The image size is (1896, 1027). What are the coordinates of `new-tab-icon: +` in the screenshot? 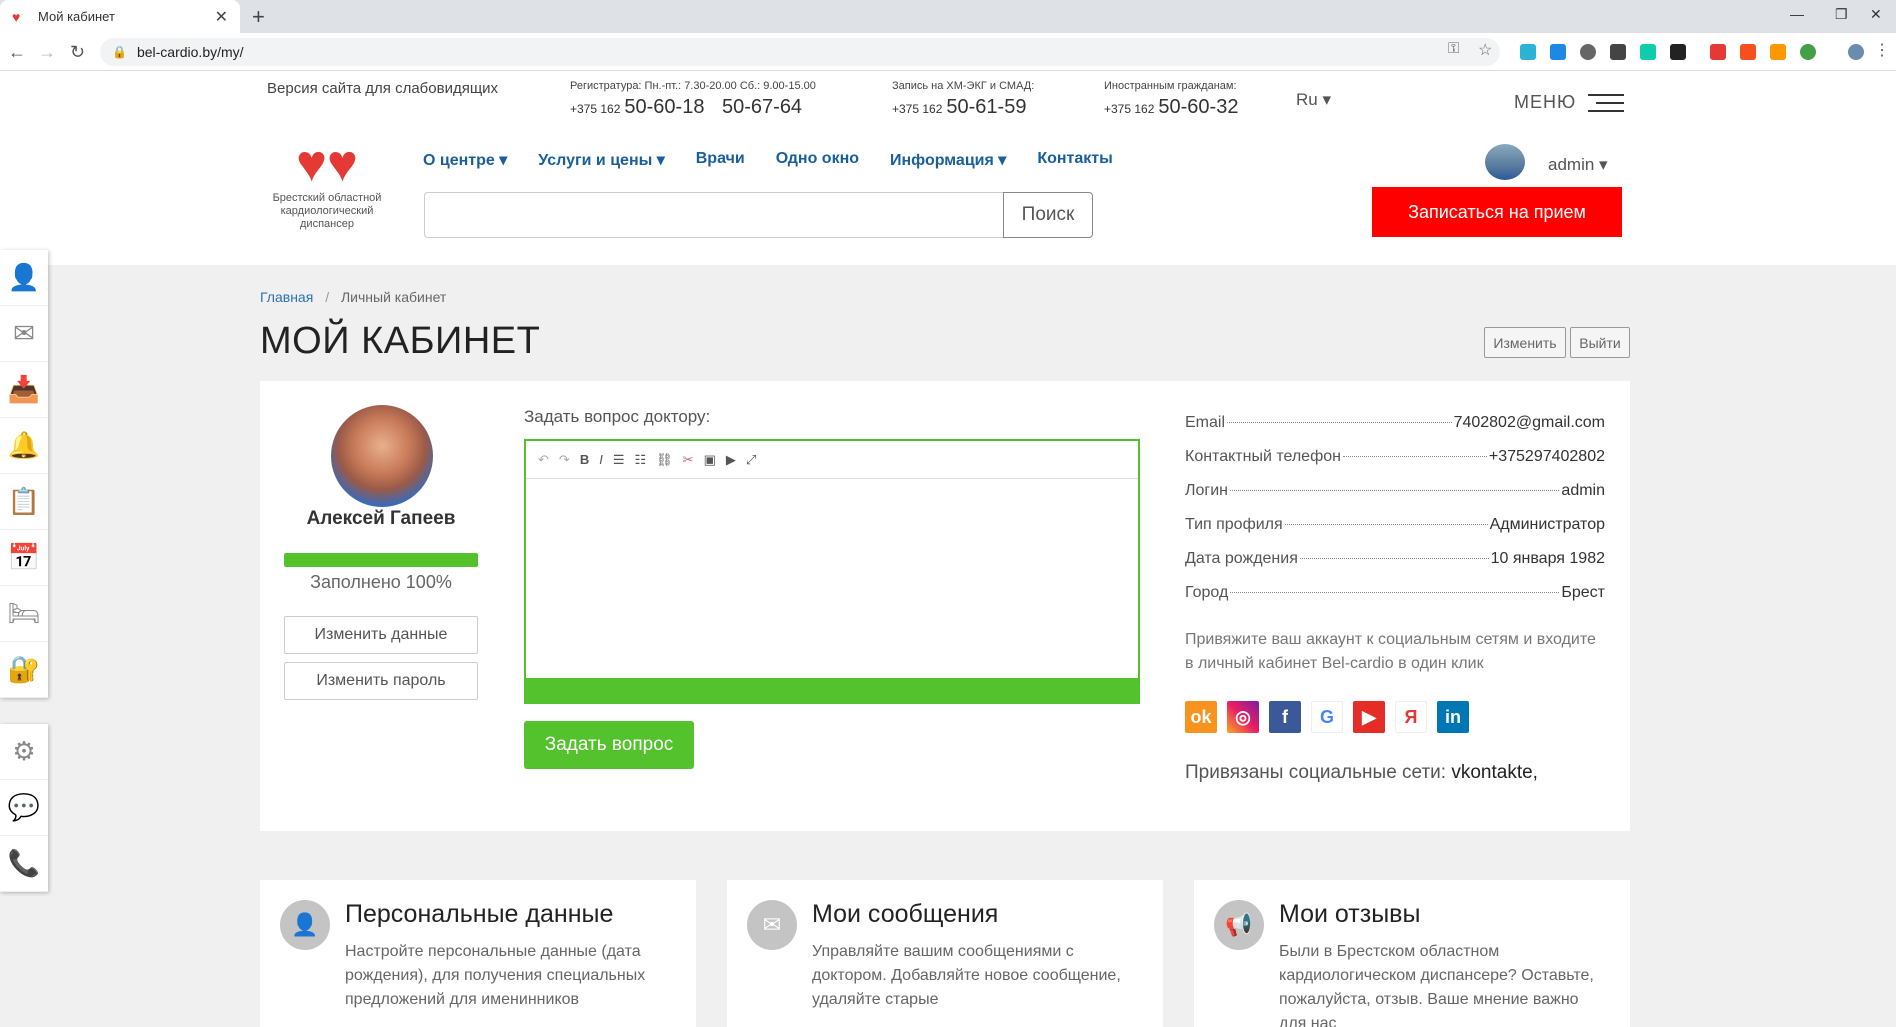 It's located at (258, 17).